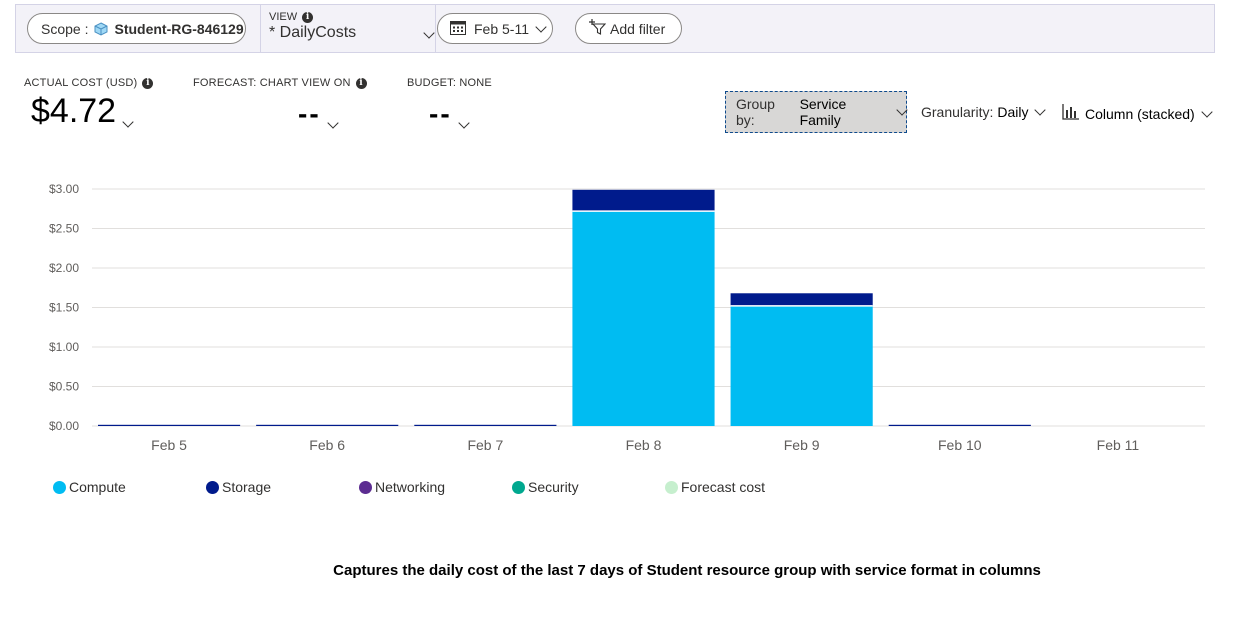  What do you see at coordinates (169, 445) in the screenshot?
I see `x-tick-label: Feb 5` at bounding box center [169, 445].